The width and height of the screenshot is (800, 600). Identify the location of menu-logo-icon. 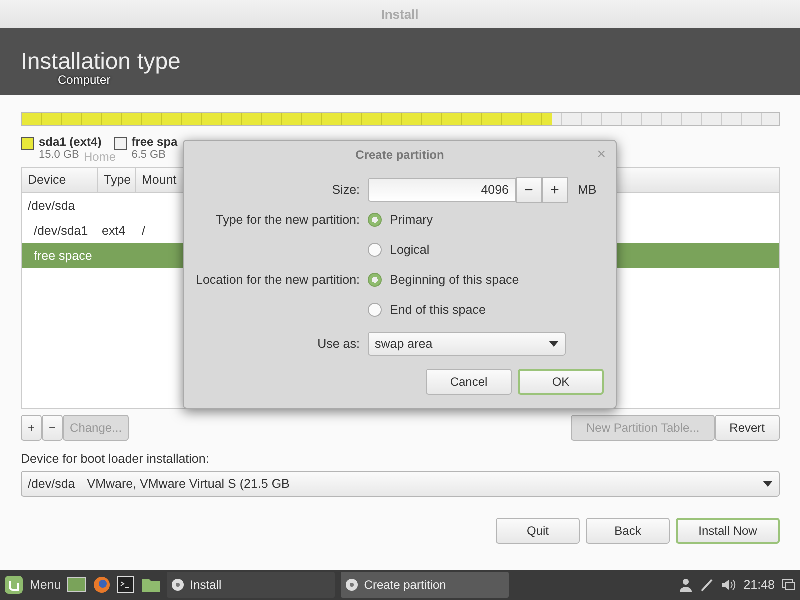
(14, 585).